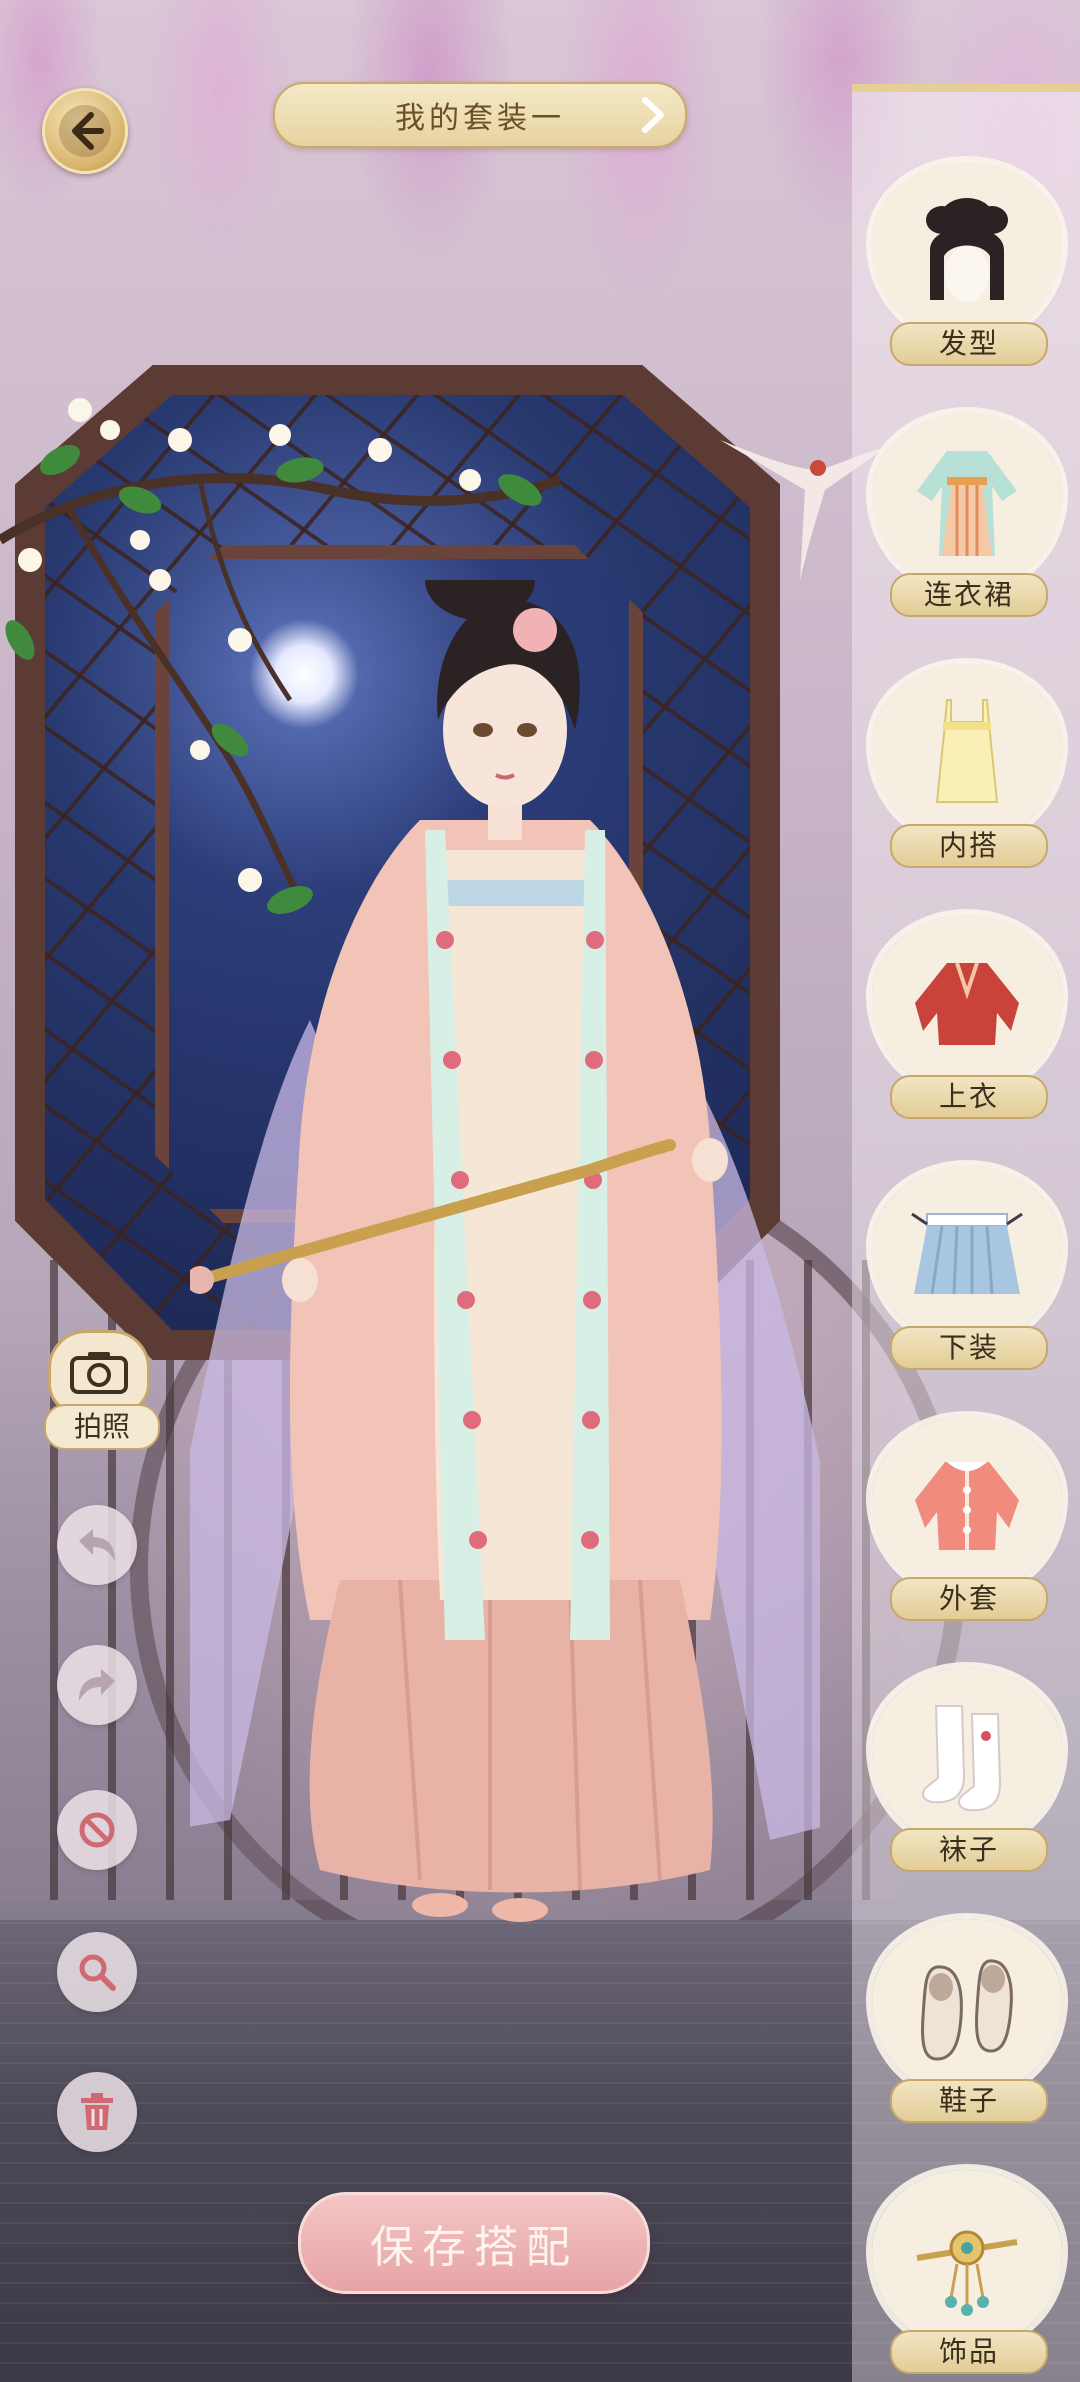 This screenshot has width=1080, height=2382. I want to click on category-bottom-tile, so click(967, 1254).